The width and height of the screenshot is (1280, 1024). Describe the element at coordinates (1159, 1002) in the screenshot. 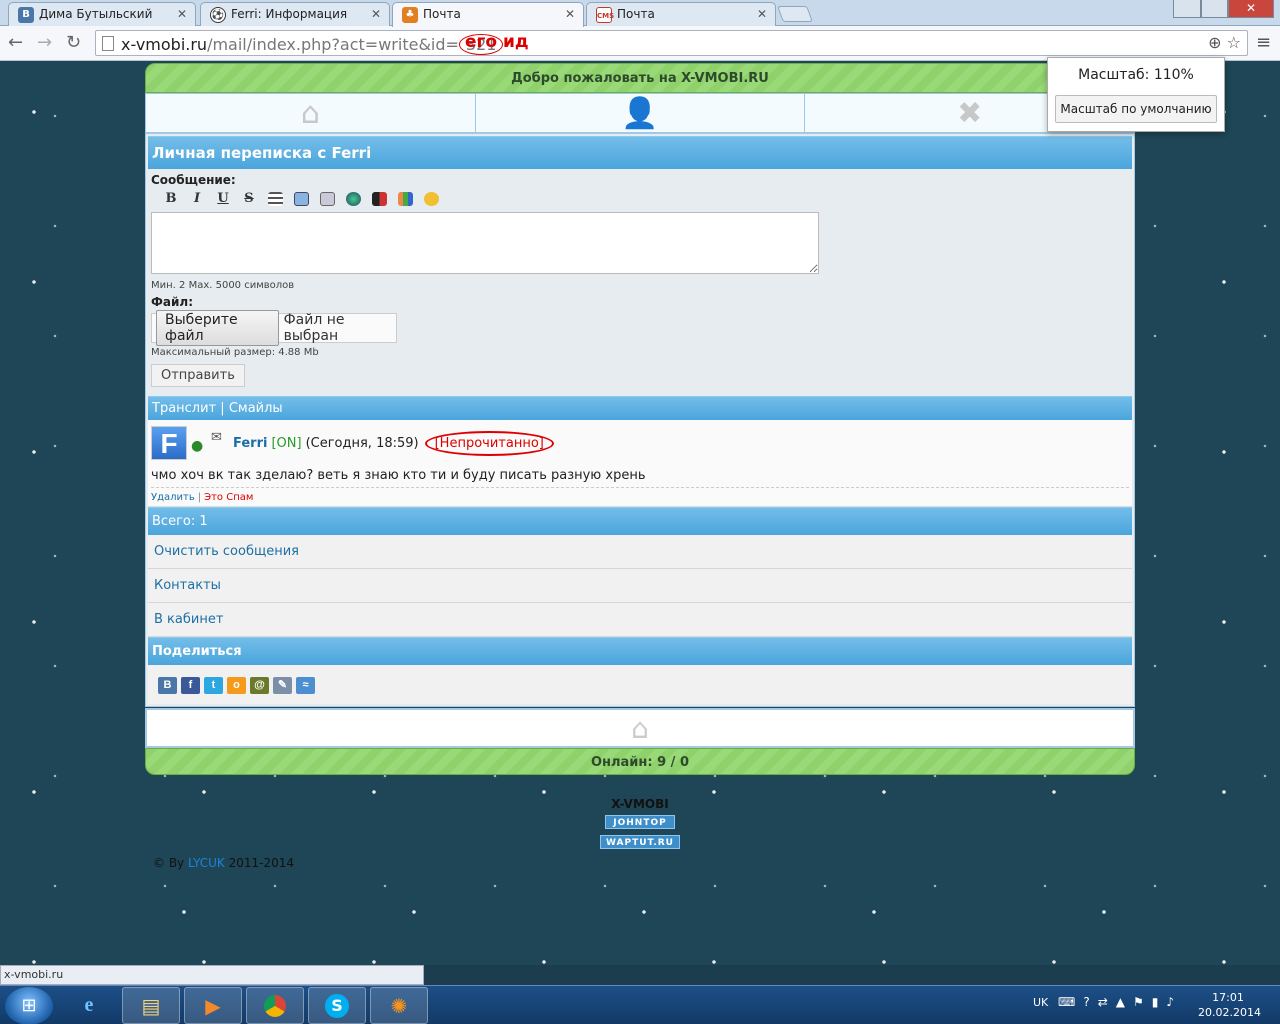

I see `network-bars-icon: ▮` at that location.